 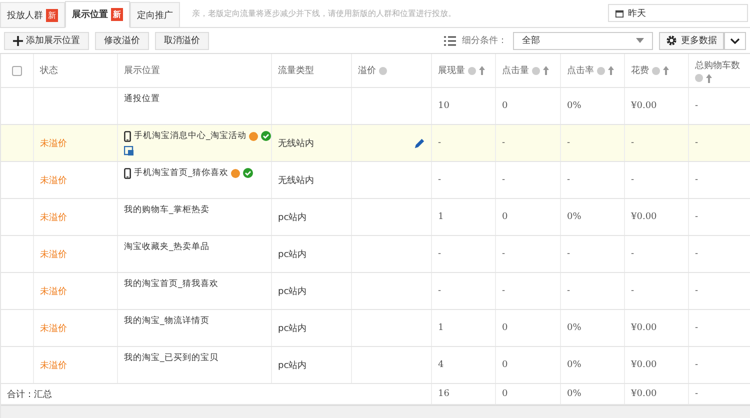 What do you see at coordinates (32, 14) in the screenshot?
I see `tab: 投放人群 新` at bounding box center [32, 14].